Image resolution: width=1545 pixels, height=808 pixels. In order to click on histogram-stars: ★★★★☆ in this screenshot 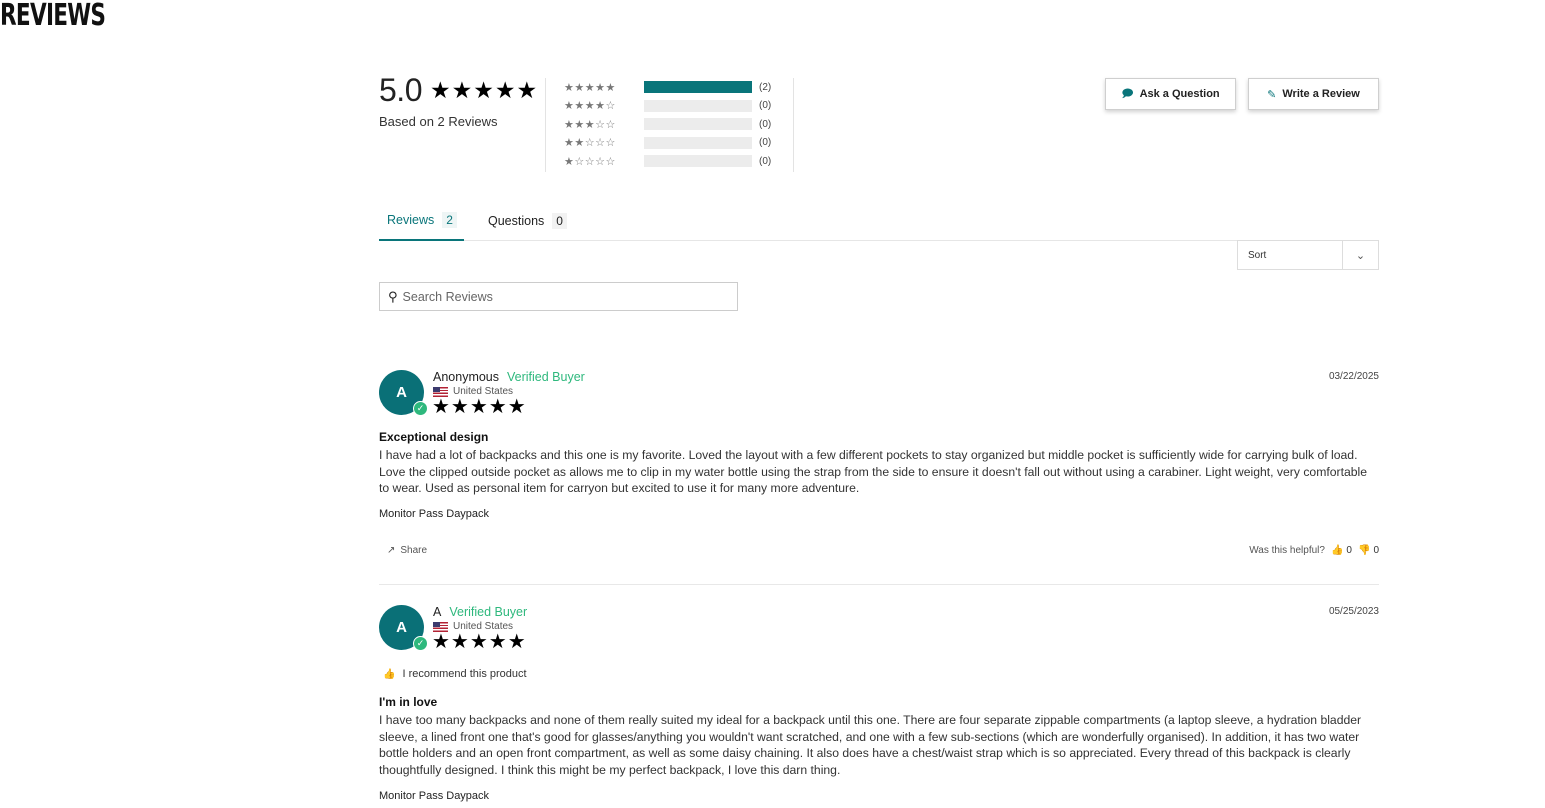, I will do `click(590, 106)`.